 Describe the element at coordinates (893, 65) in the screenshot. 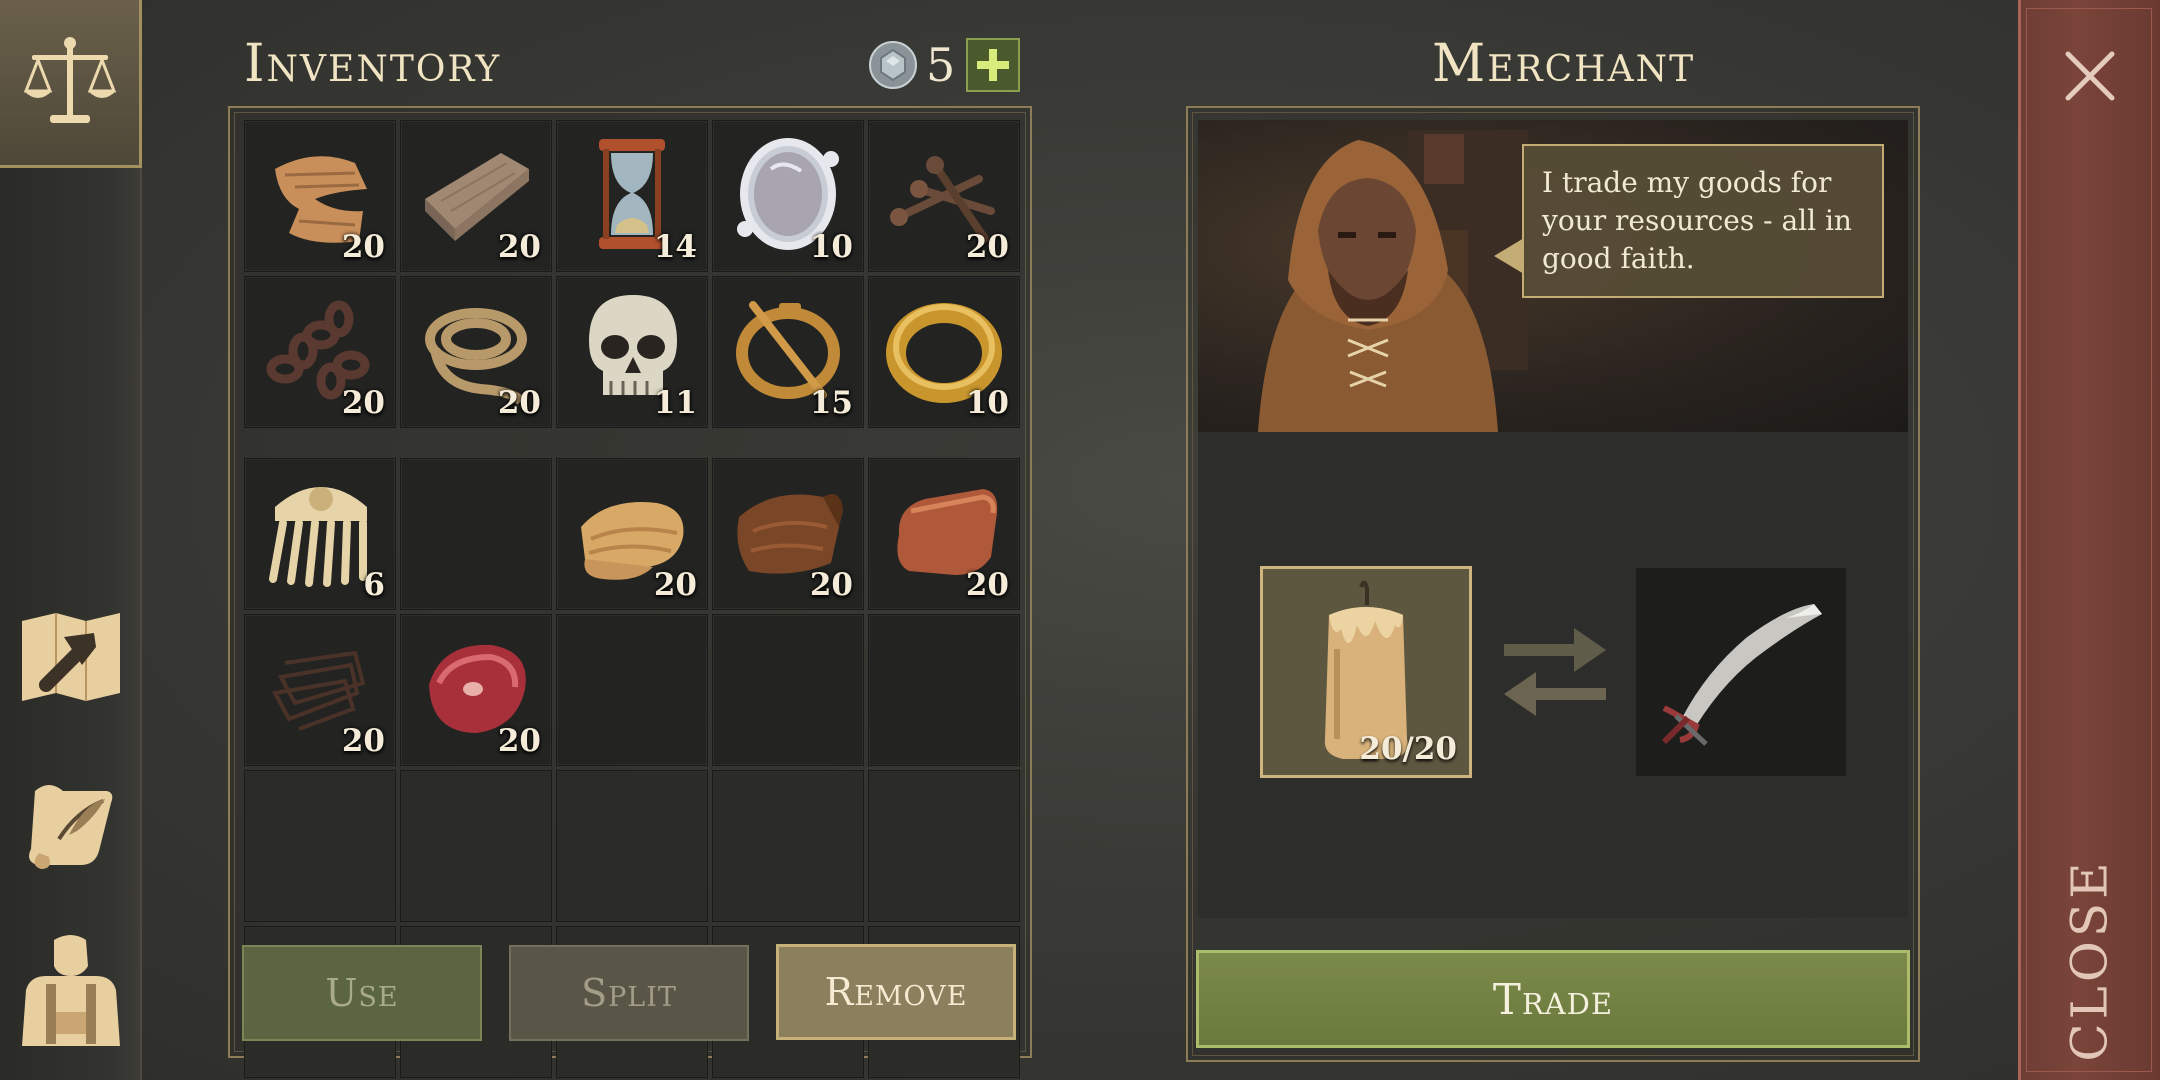

I see `gem-coin-icon` at that location.